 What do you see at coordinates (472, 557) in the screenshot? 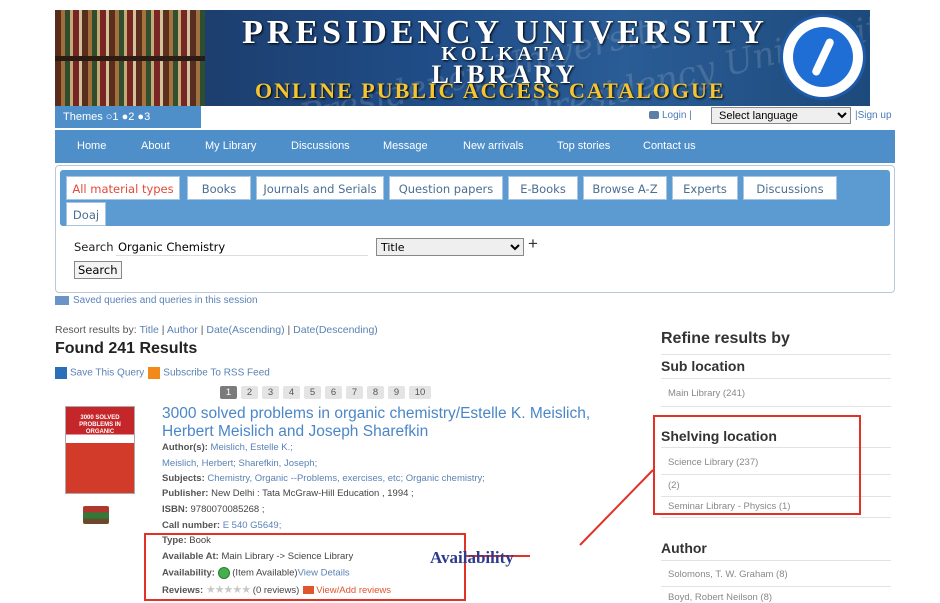
I see `availability-annotation-label: Availability` at bounding box center [472, 557].